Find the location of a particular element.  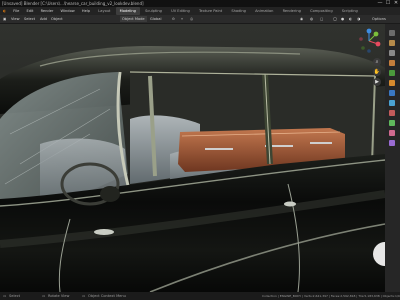

constraints-properties-icon is located at coordinates (392, 113).